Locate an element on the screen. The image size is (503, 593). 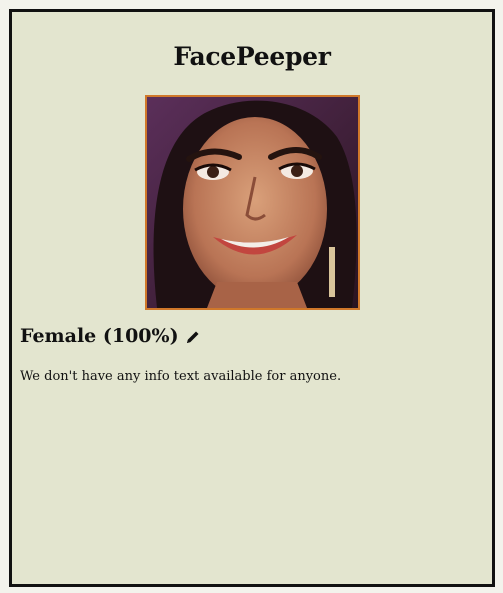
prediction-row: Female (100%) is located at coordinates (110, 336).